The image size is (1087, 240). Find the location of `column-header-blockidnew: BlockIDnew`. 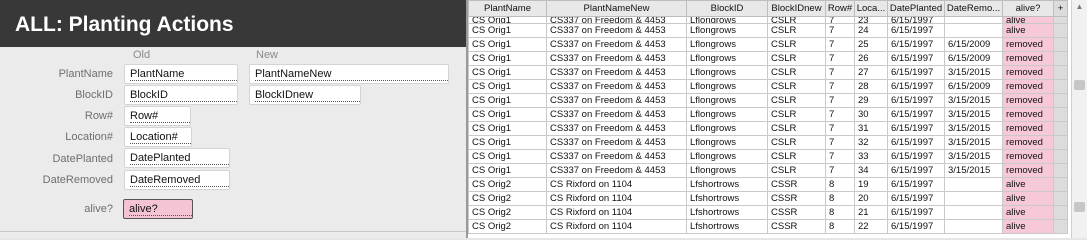

column-header-blockidnew: BlockIDnew is located at coordinates (796, 8).